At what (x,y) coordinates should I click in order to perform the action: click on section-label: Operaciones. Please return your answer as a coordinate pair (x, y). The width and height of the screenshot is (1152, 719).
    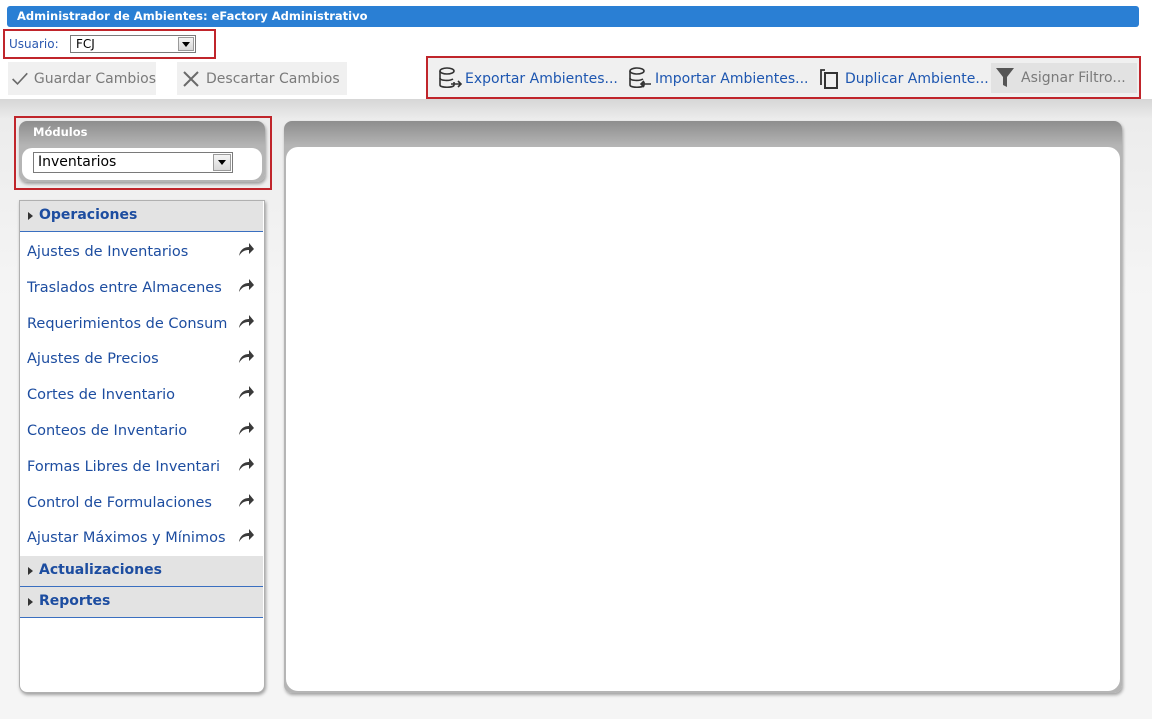
    Looking at the image, I should click on (88, 215).